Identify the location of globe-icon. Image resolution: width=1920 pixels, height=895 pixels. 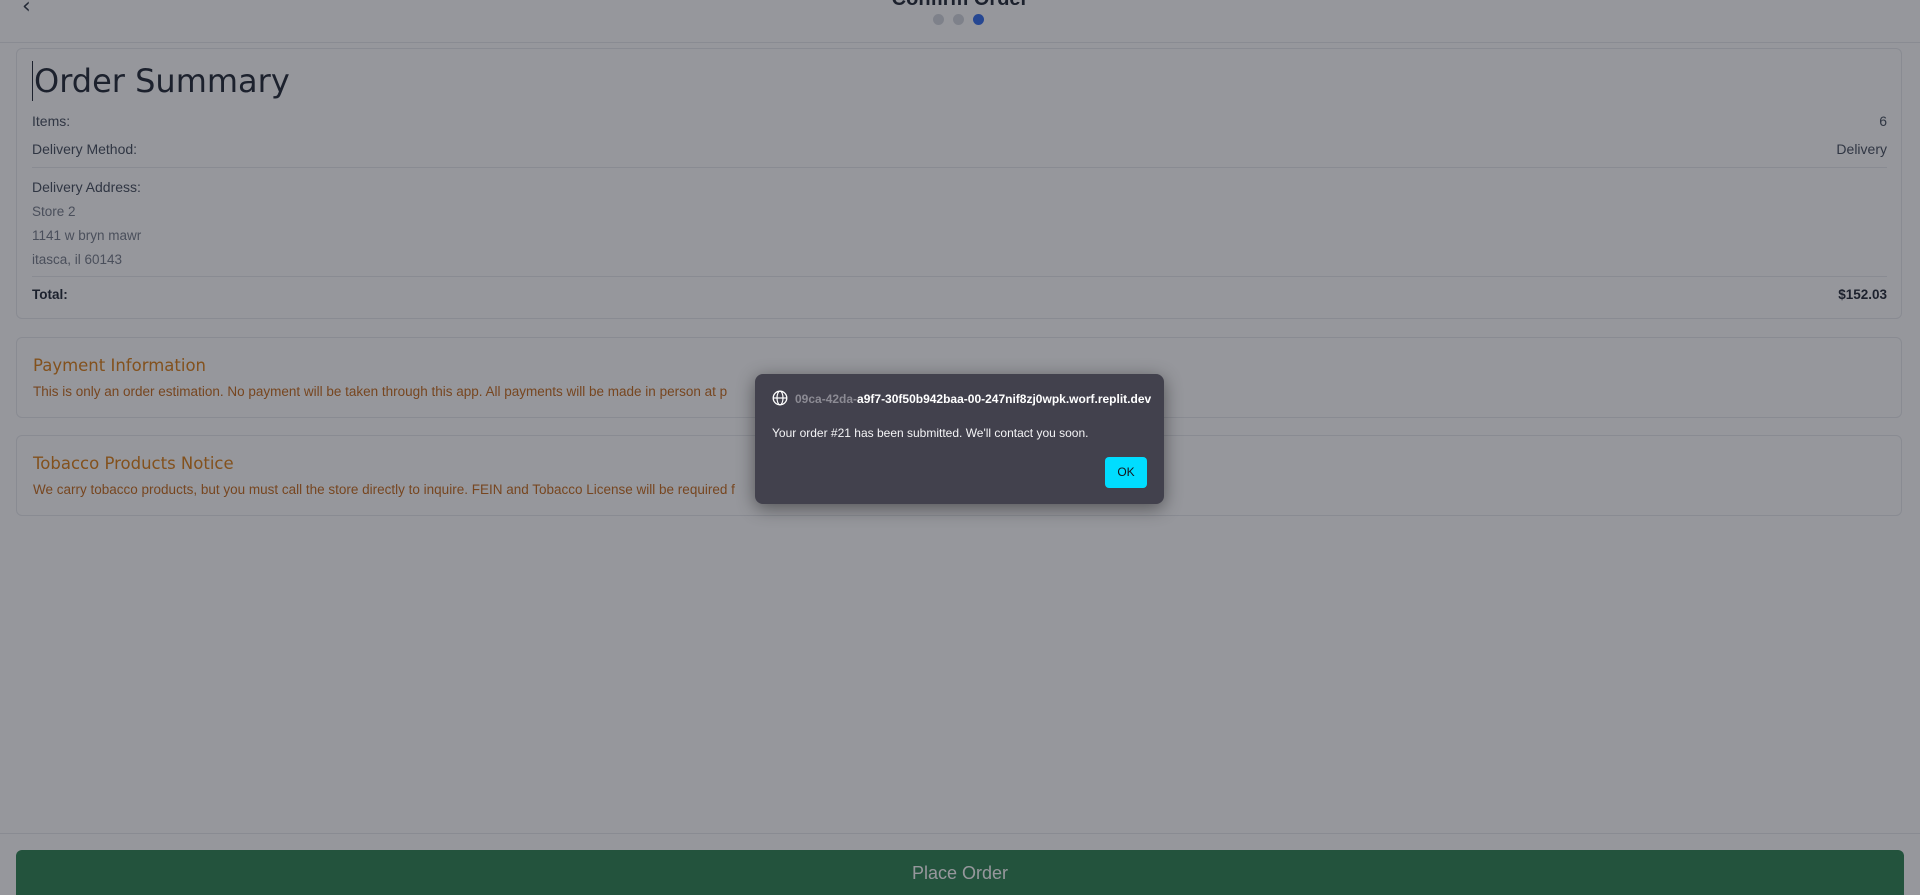
(780, 398).